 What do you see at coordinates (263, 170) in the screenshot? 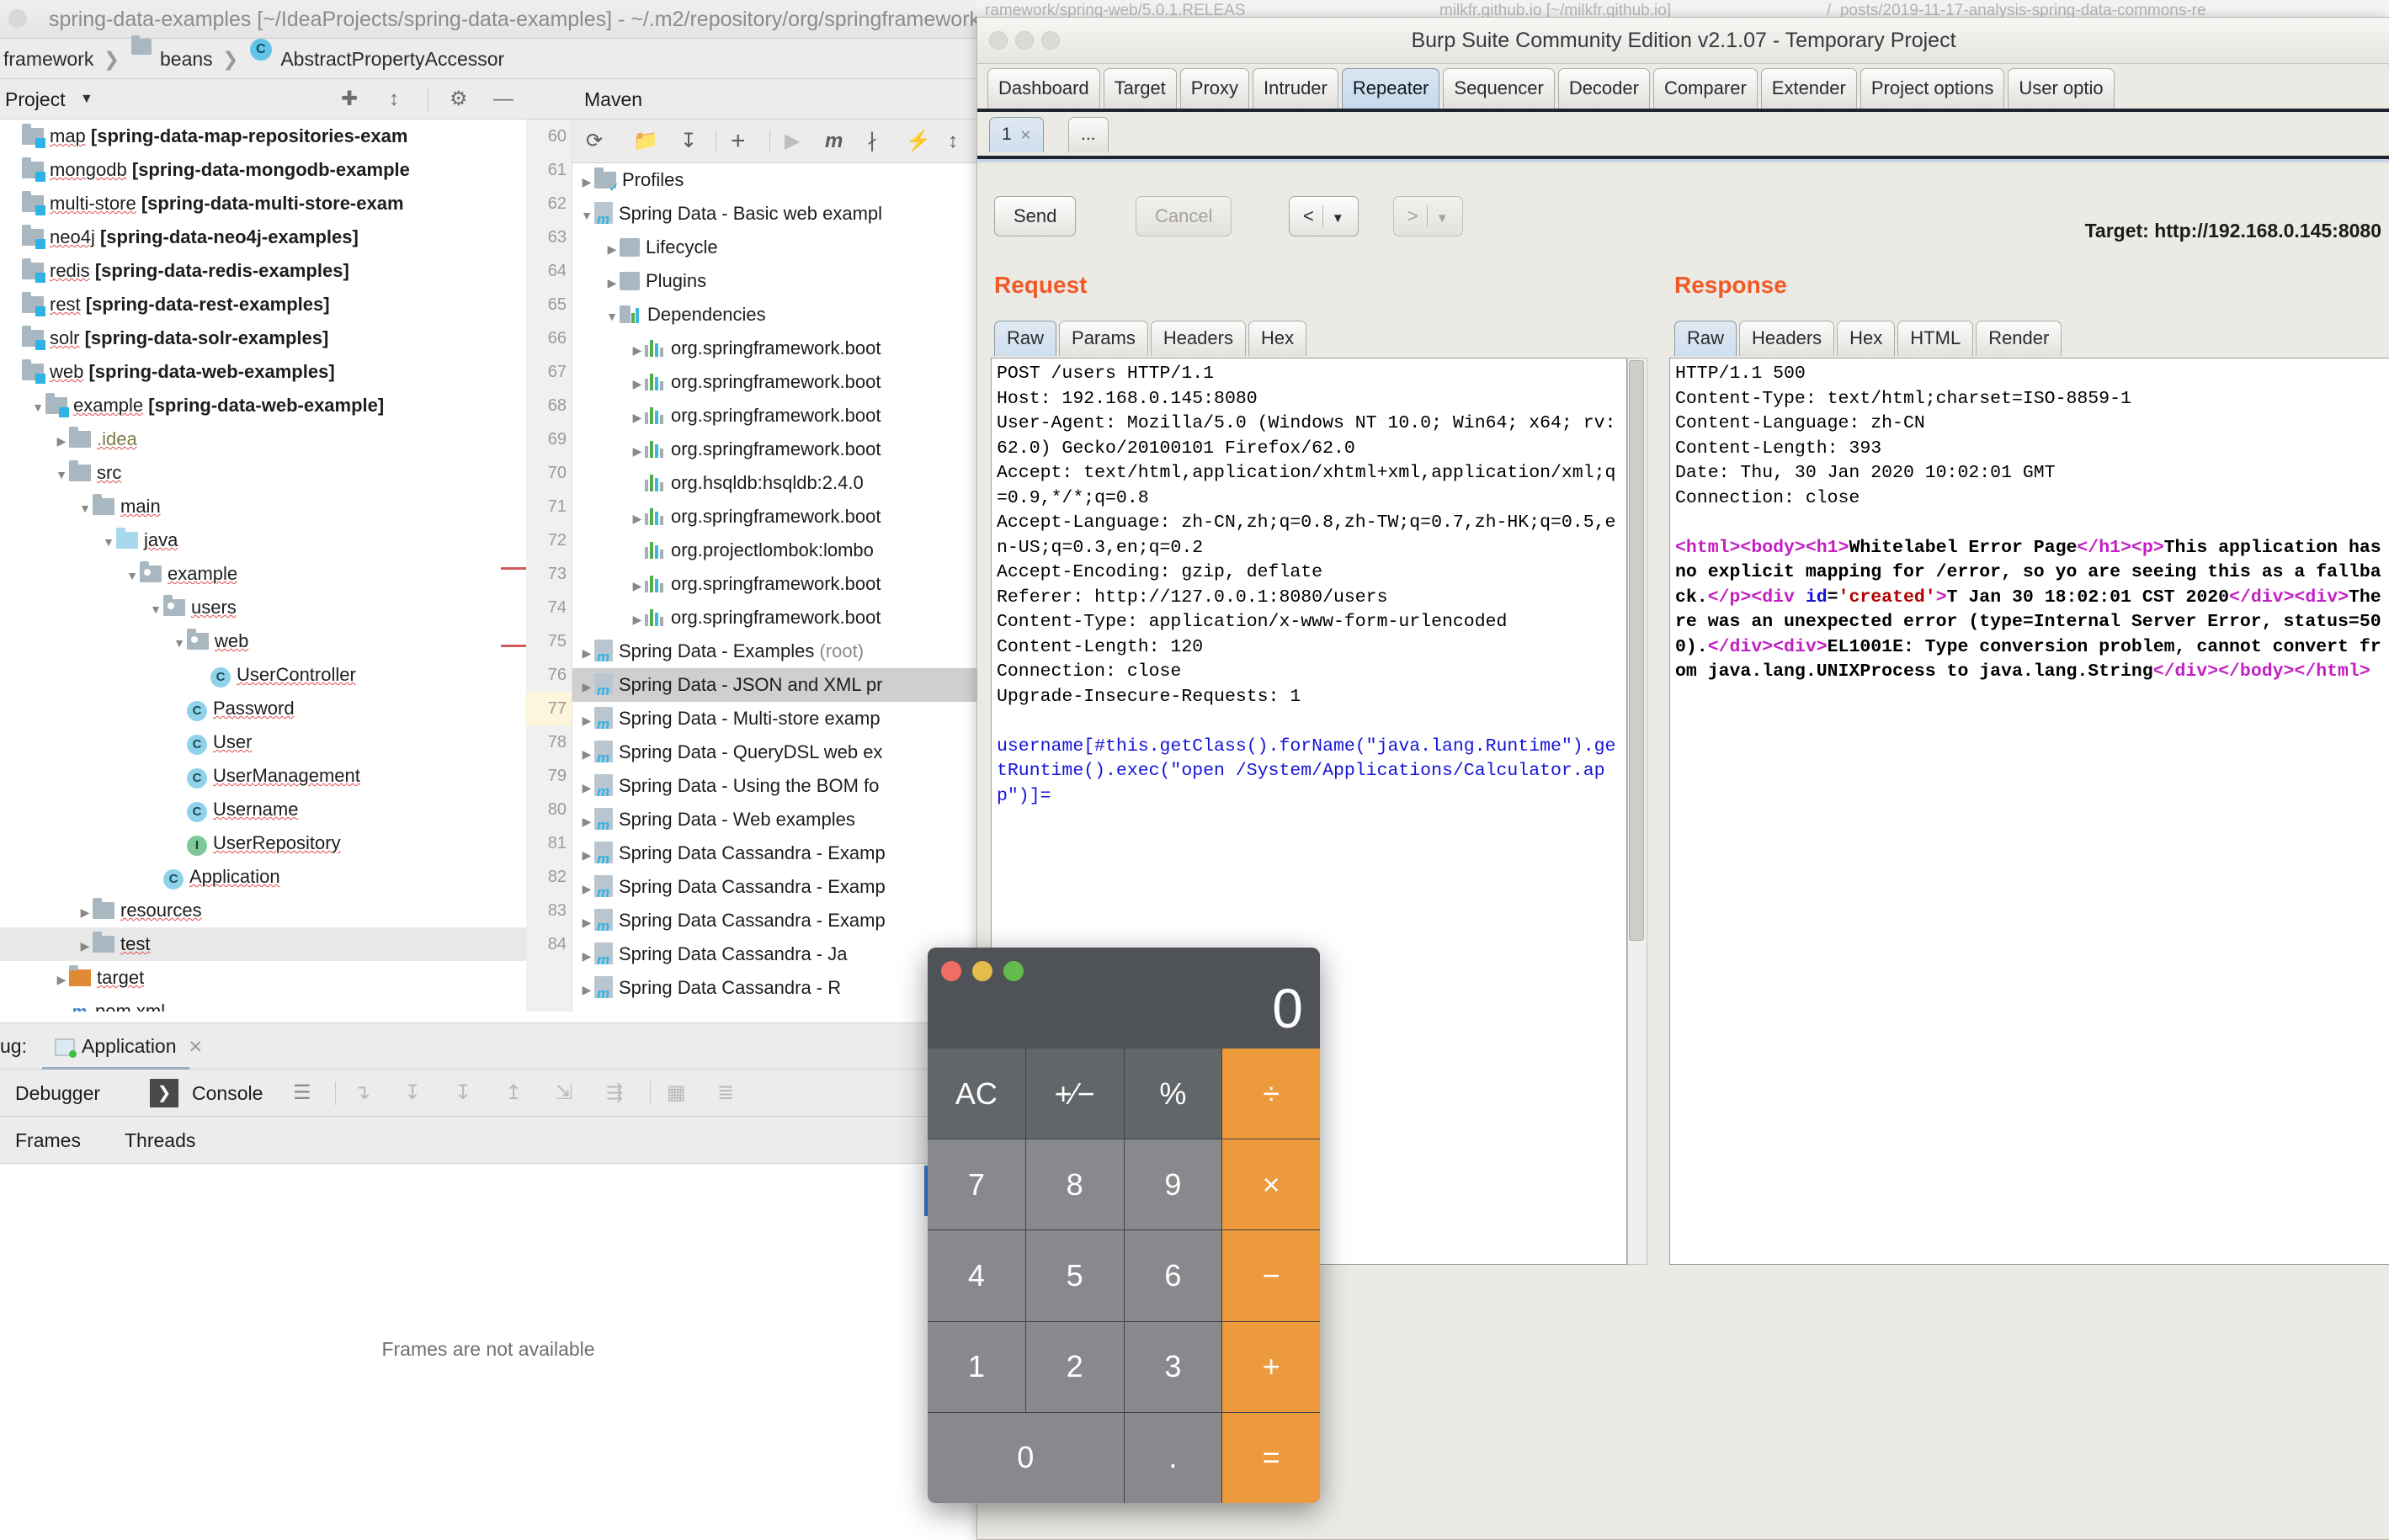
I see `project-tree-item: mongodb [spring-data-mongodb-example` at bounding box center [263, 170].